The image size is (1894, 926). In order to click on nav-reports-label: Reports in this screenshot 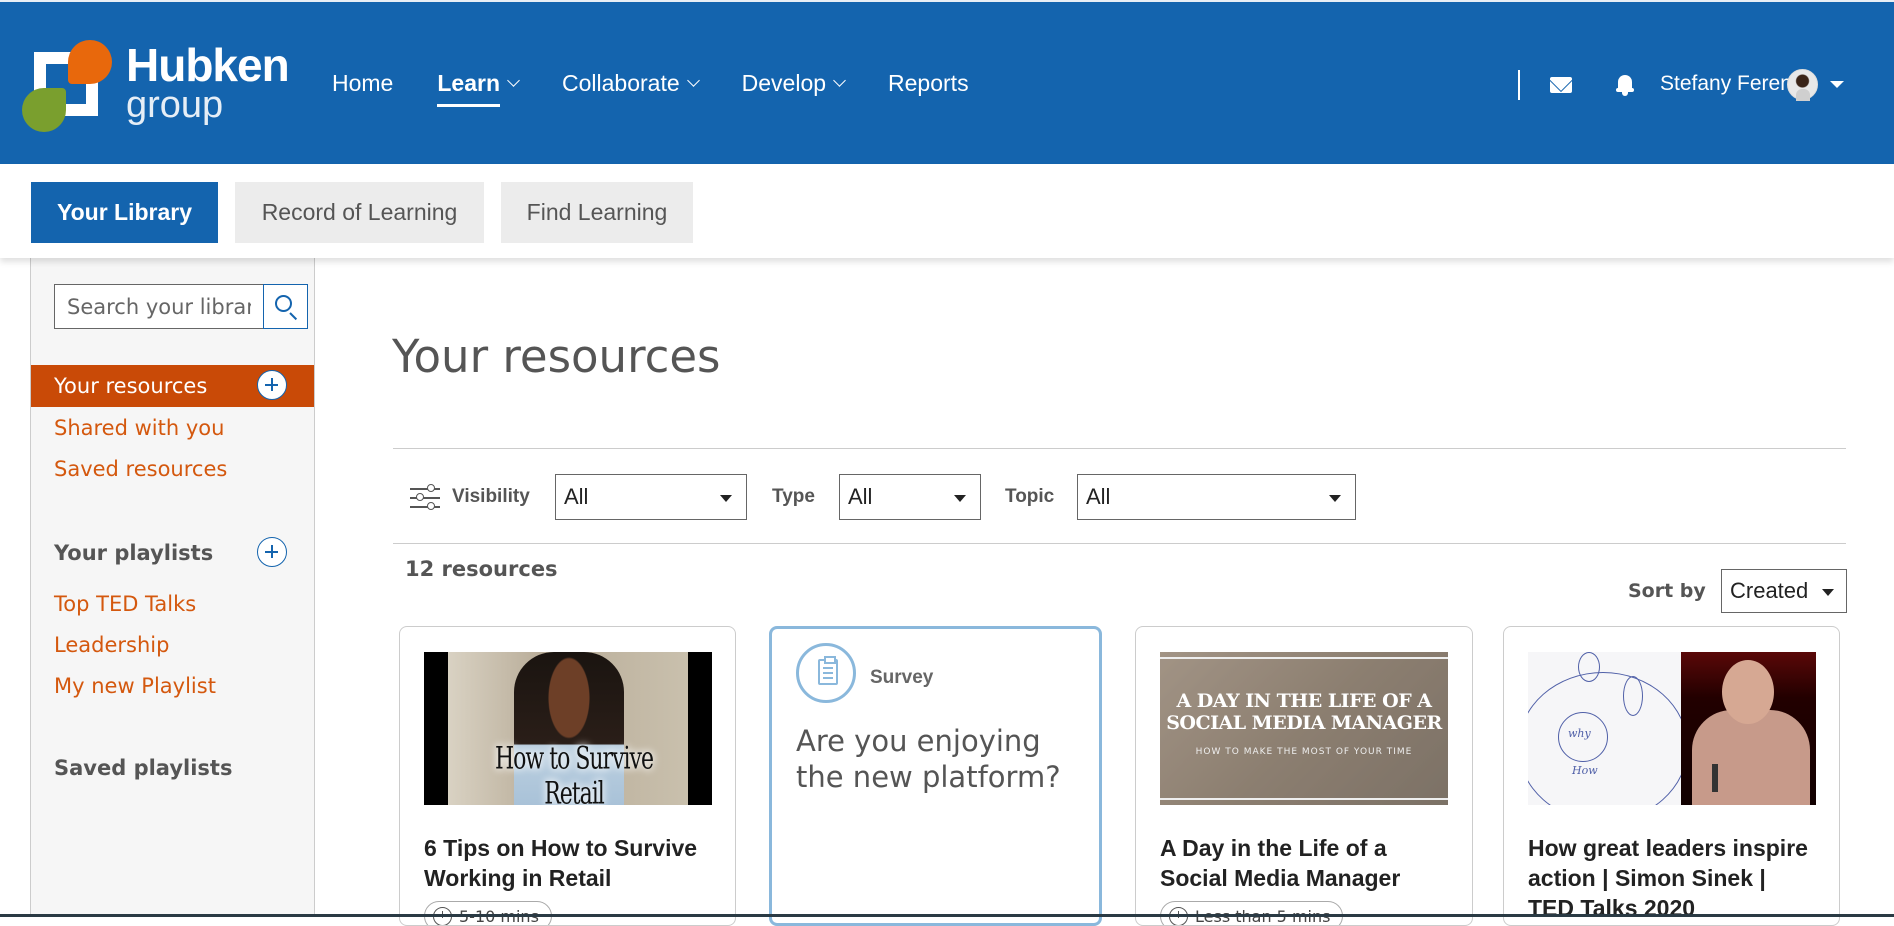, I will do `click(928, 83)`.